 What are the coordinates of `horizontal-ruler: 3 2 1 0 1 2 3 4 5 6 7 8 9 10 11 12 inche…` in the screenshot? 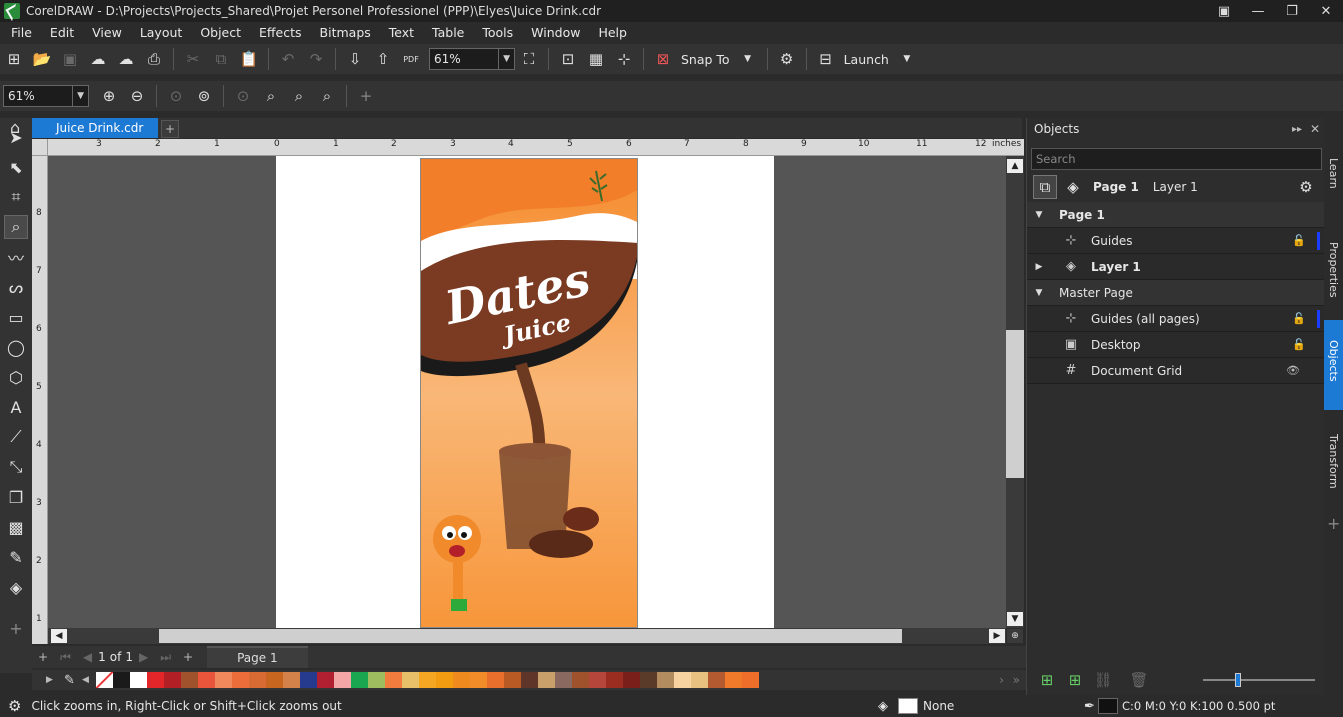 It's located at (536, 147).